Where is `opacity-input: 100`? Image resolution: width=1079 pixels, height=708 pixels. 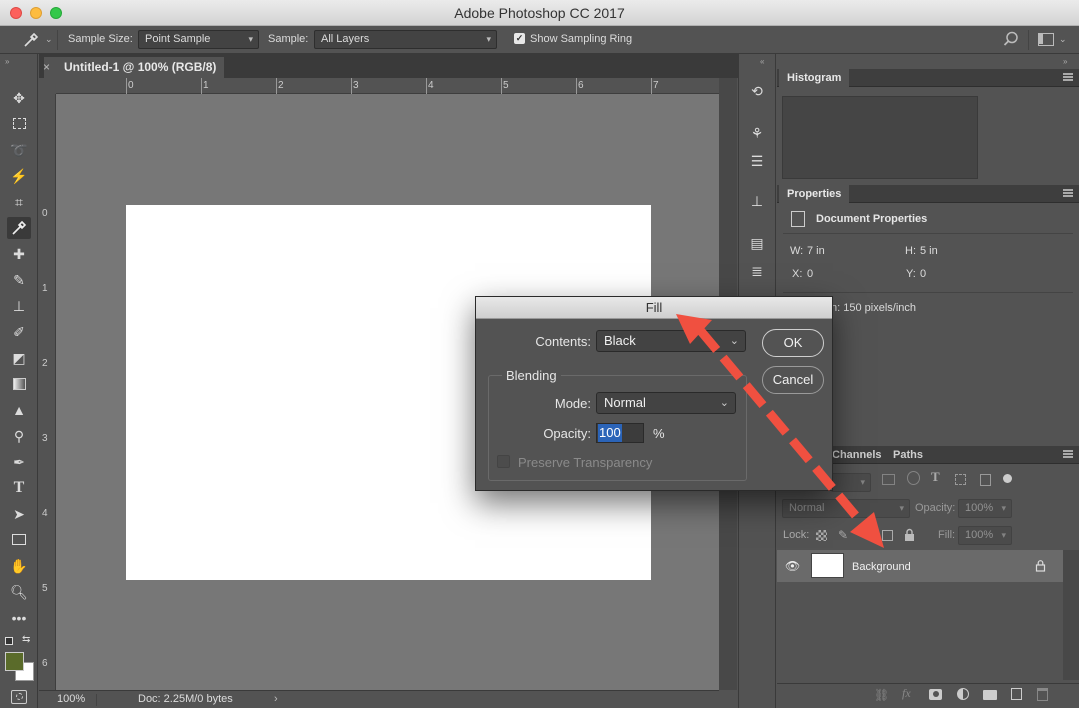
opacity-input: 100 is located at coordinates (620, 433).